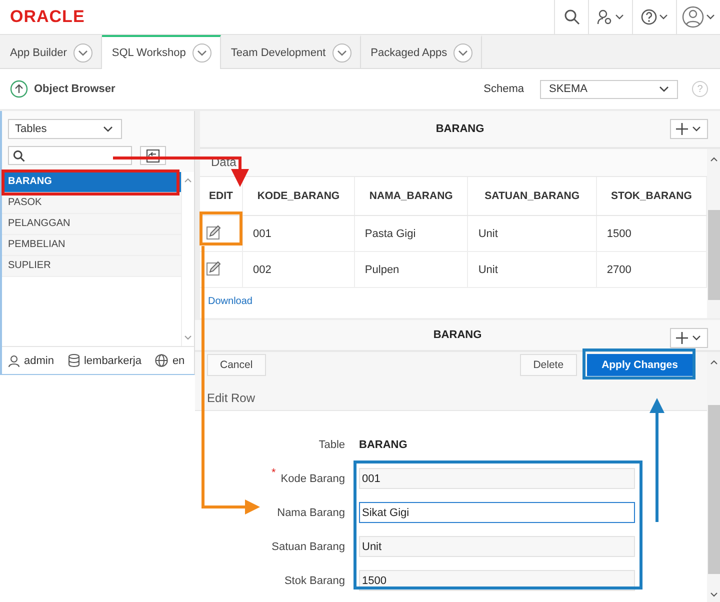 This screenshot has width=720, height=602. Describe the element at coordinates (639, 365) in the screenshot. I see `apply-changes-button: Apply Changes` at that location.